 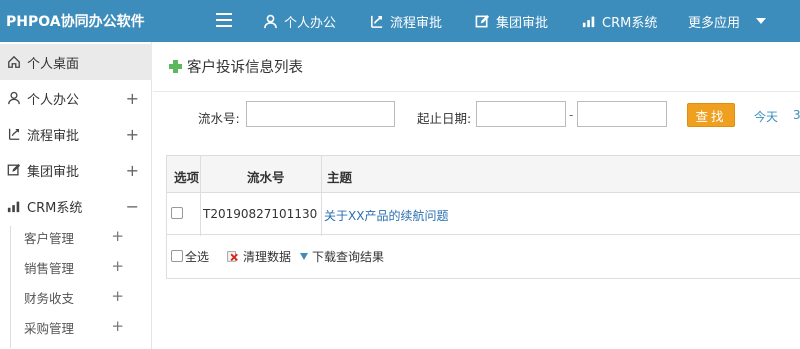 What do you see at coordinates (714, 23) in the screenshot?
I see `topnav-label: 更多应用` at bounding box center [714, 23].